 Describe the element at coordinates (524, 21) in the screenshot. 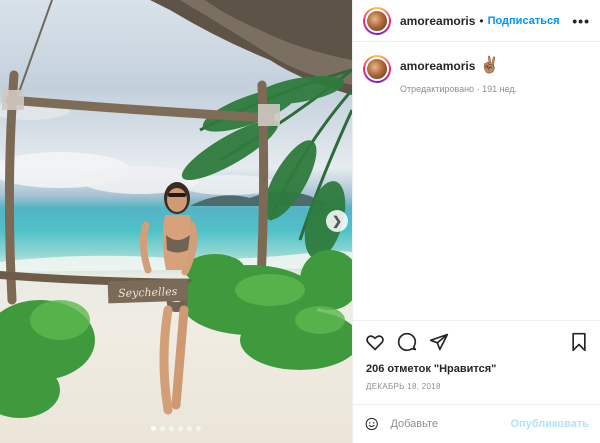

I see `follow-button: Подписаться` at that location.